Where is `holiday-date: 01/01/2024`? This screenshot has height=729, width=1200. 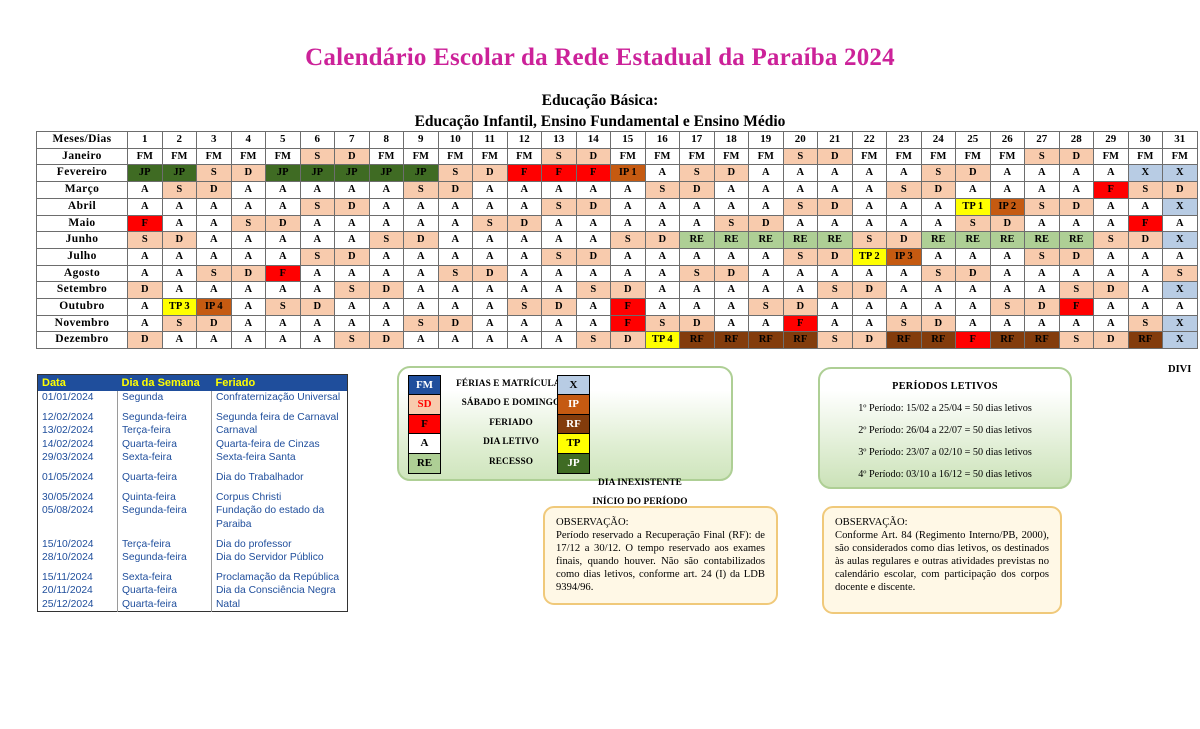
holiday-date: 01/01/2024 is located at coordinates (77, 398).